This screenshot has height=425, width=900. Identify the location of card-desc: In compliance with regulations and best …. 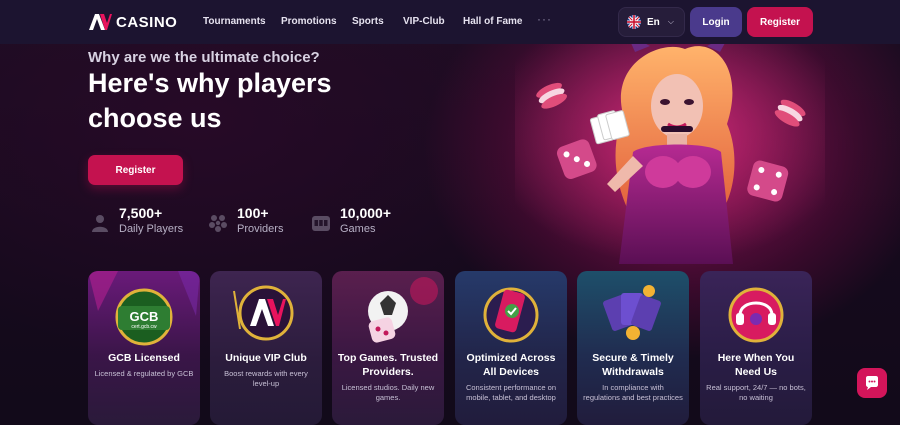
(633, 392).